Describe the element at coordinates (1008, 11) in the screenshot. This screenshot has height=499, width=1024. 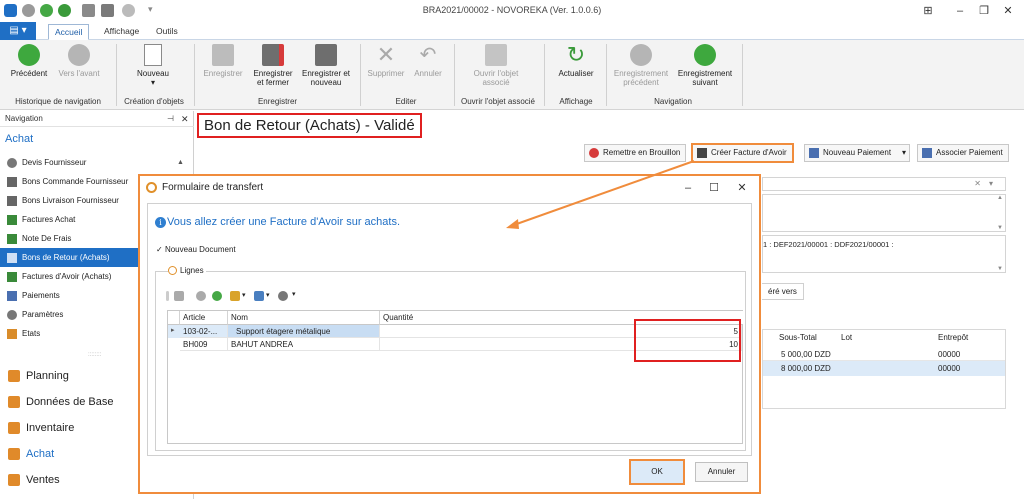
I see `close-button: ✕` at that location.